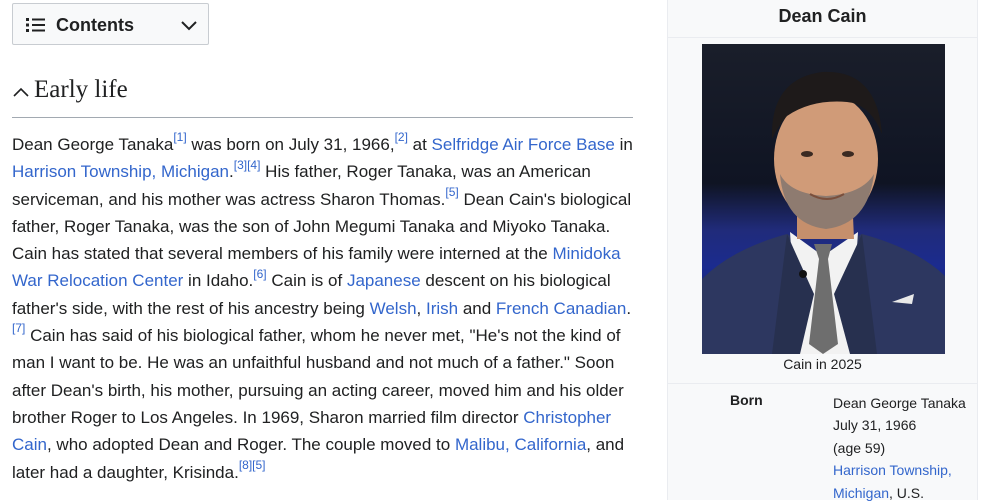  Describe the element at coordinates (322, 97) in the screenshot. I see `section-heading: Early life` at that location.